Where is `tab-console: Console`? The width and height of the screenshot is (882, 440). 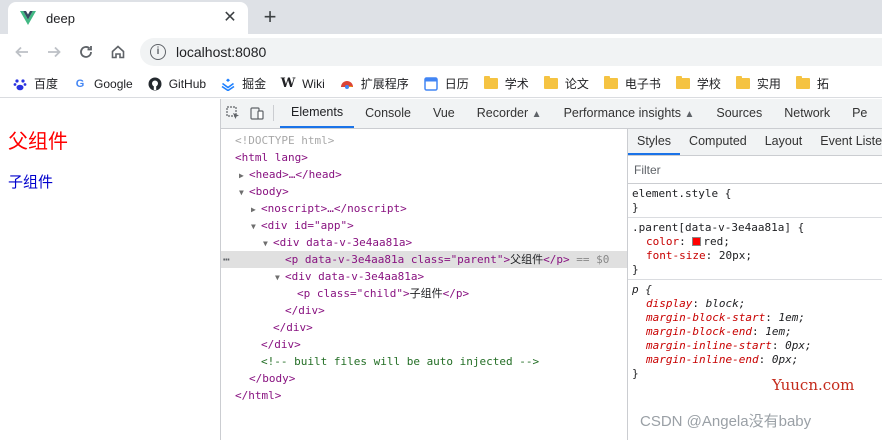 tab-console: Console is located at coordinates (388, 113).